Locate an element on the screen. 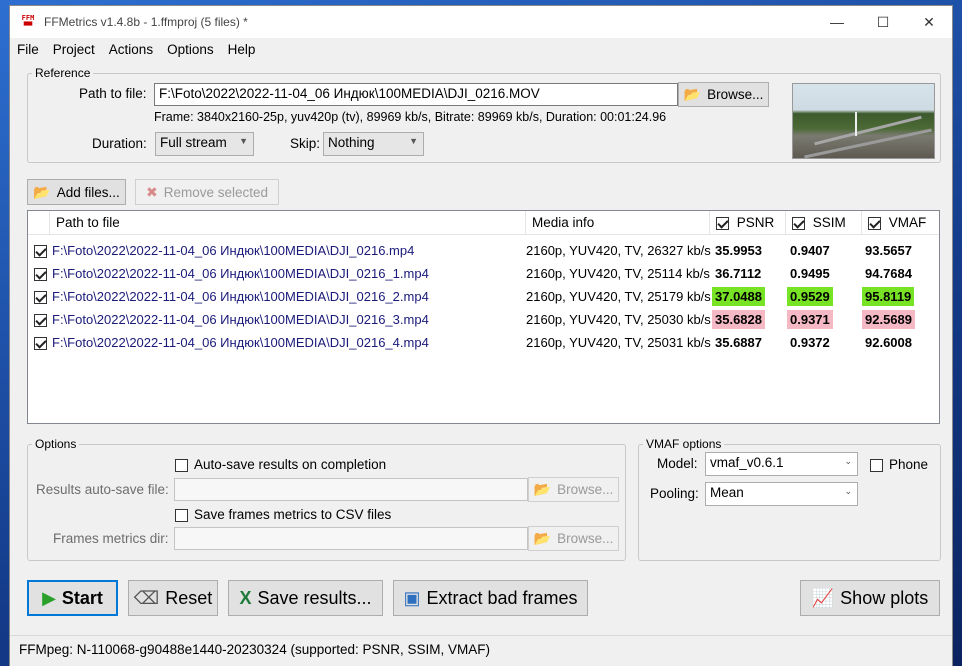 This screenshot has width=962, height=666. thumbnail-pole is located at coordinates (856, 124).